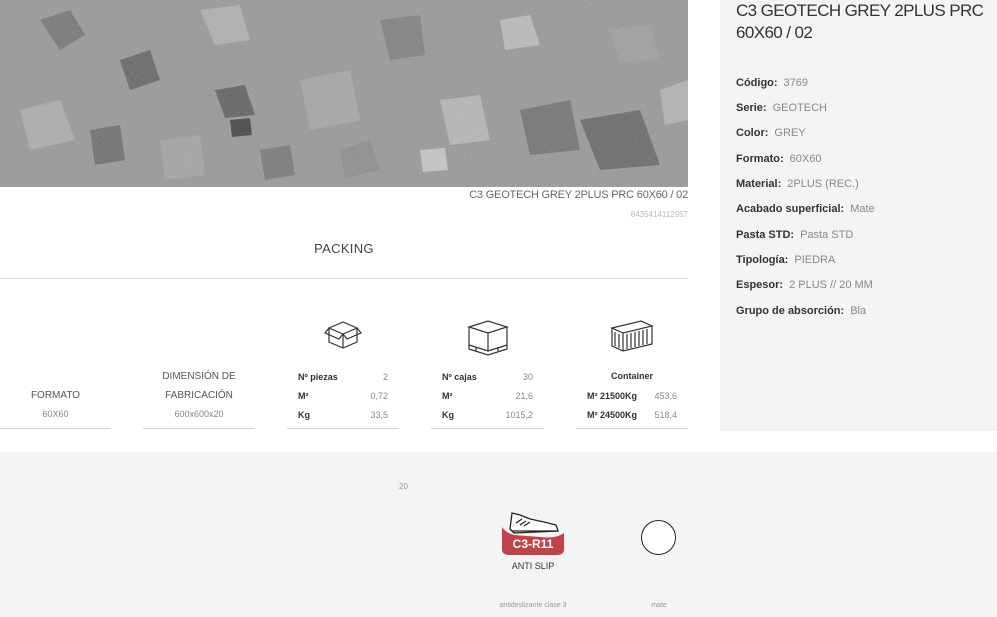 The height and width of the screenshot is (617, 997). Describe the element at coordinates (632, 396) in the screenshot. I see `container-row-21500: M² 21500Kg 453,6` at that location.